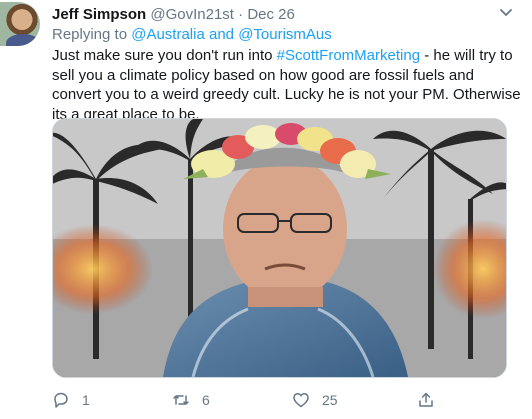  I want to click on heart-icon, so click(301, 400).